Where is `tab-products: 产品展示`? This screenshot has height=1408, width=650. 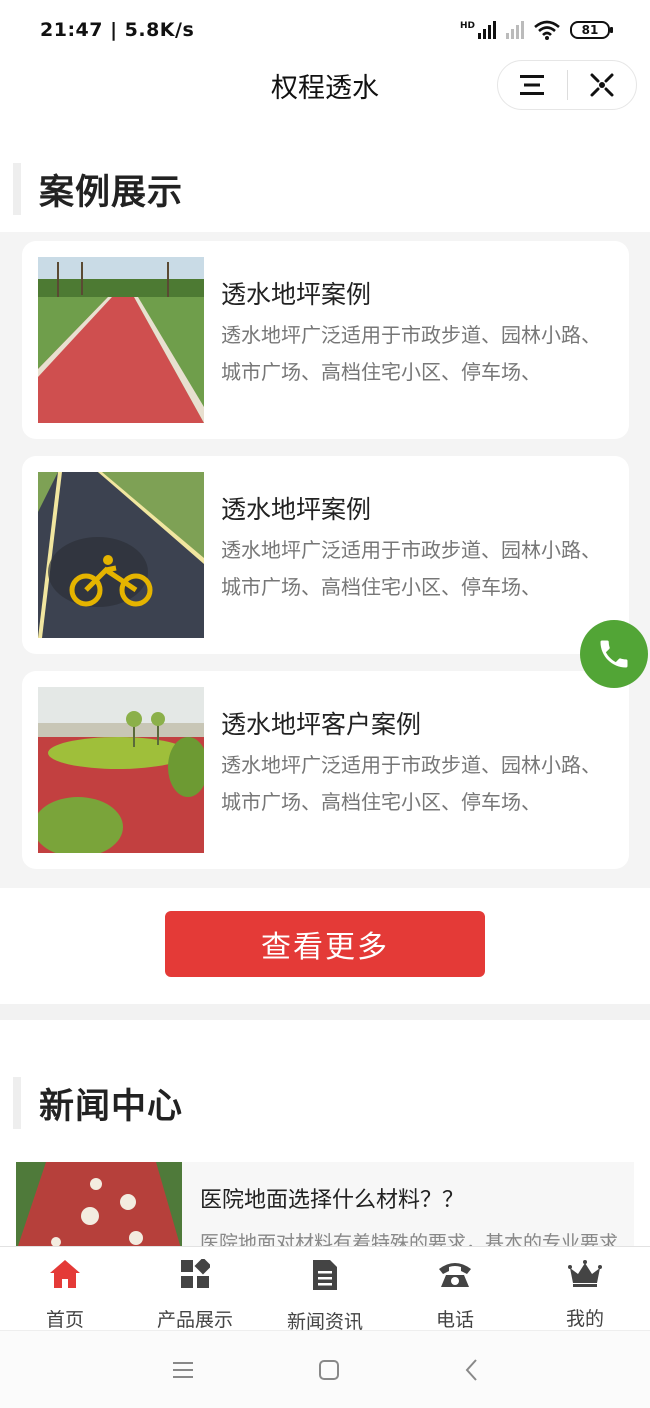
tab-products: 产品展示 is located at coordinates (195, 1289).